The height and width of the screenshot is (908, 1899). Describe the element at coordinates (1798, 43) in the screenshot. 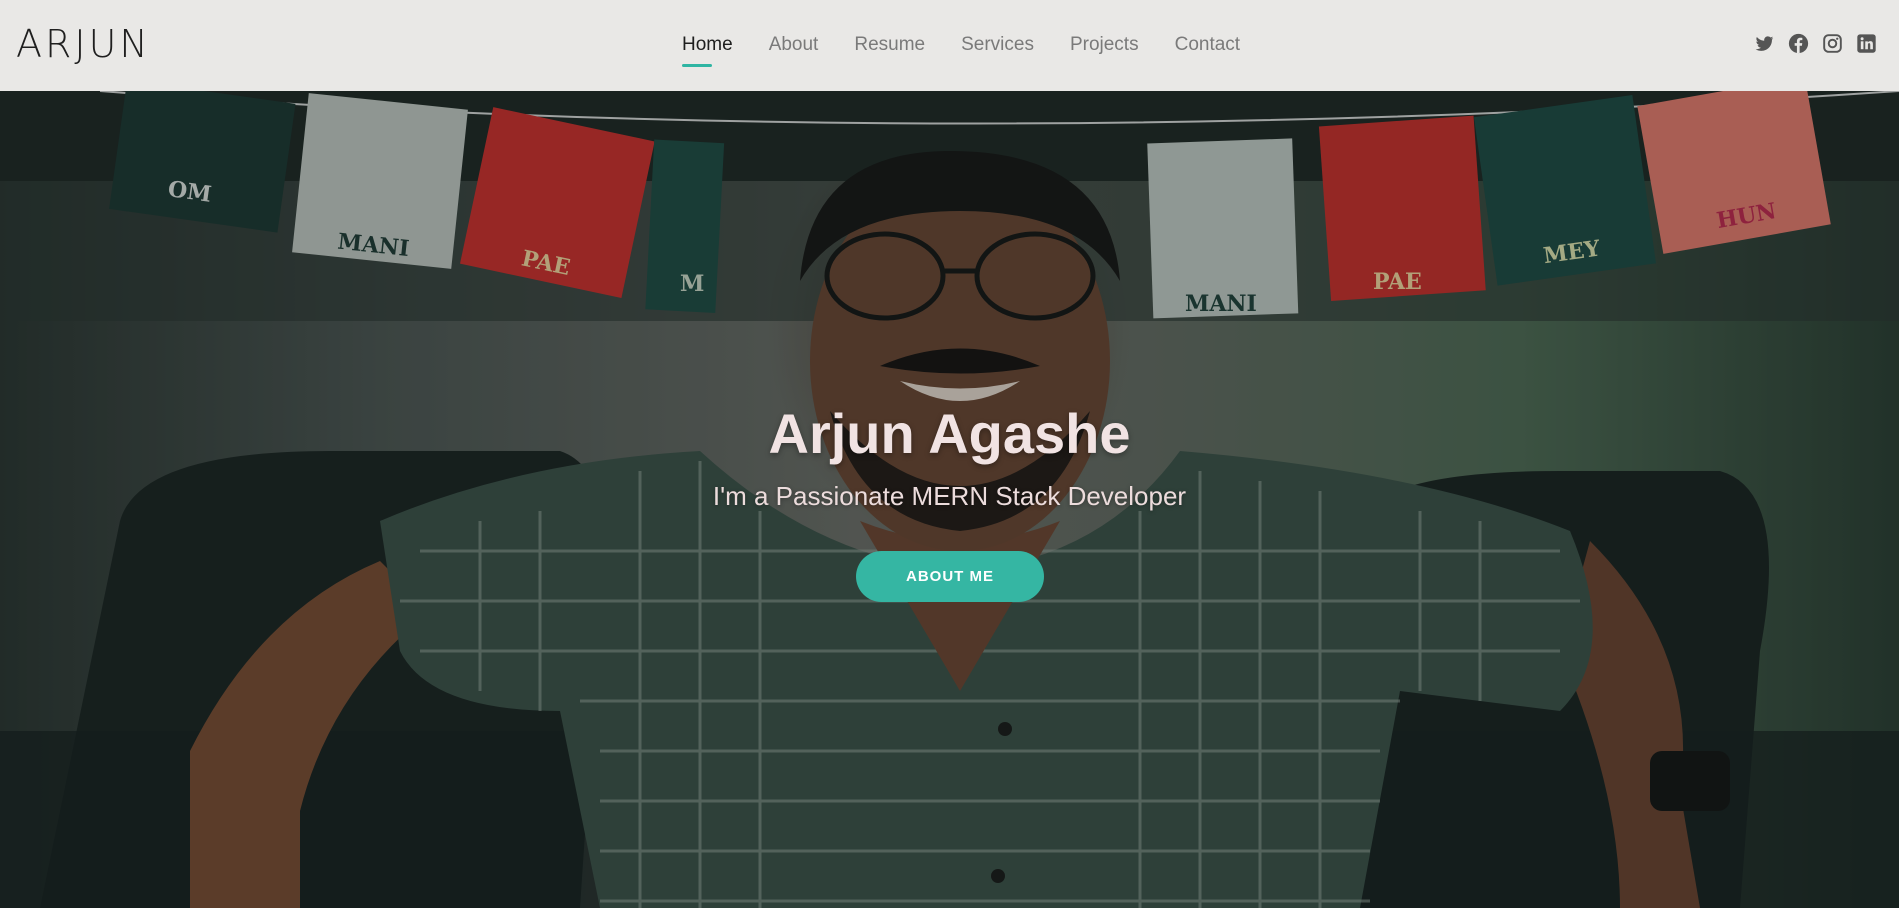

I see `facebook-icon` at that location.